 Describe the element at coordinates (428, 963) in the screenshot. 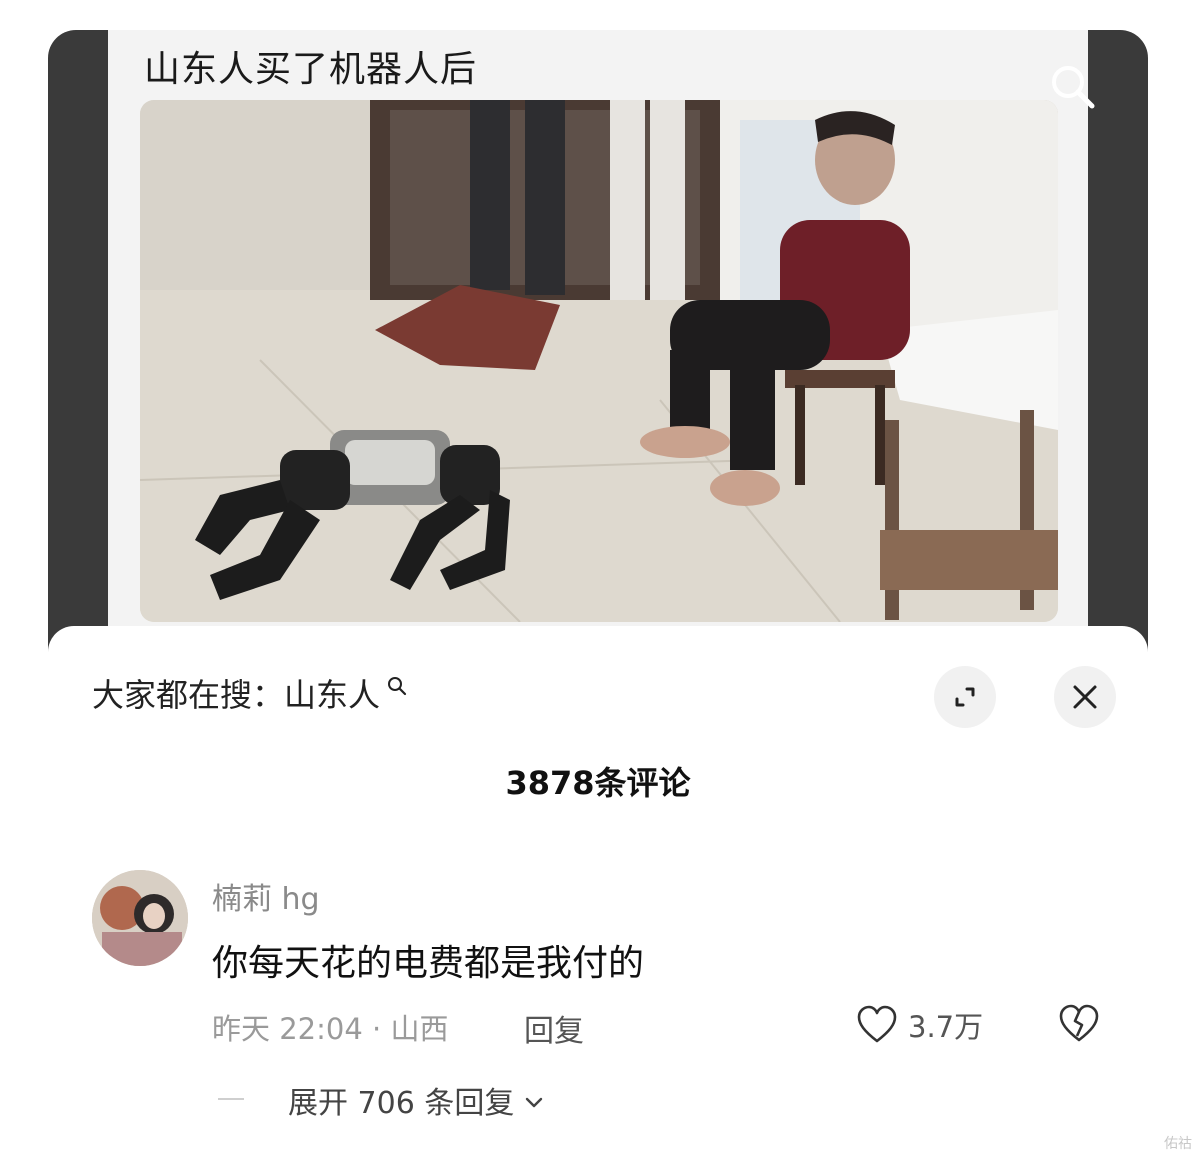

I see `comment-text: 你每天花的电费都是我付的` at that location.